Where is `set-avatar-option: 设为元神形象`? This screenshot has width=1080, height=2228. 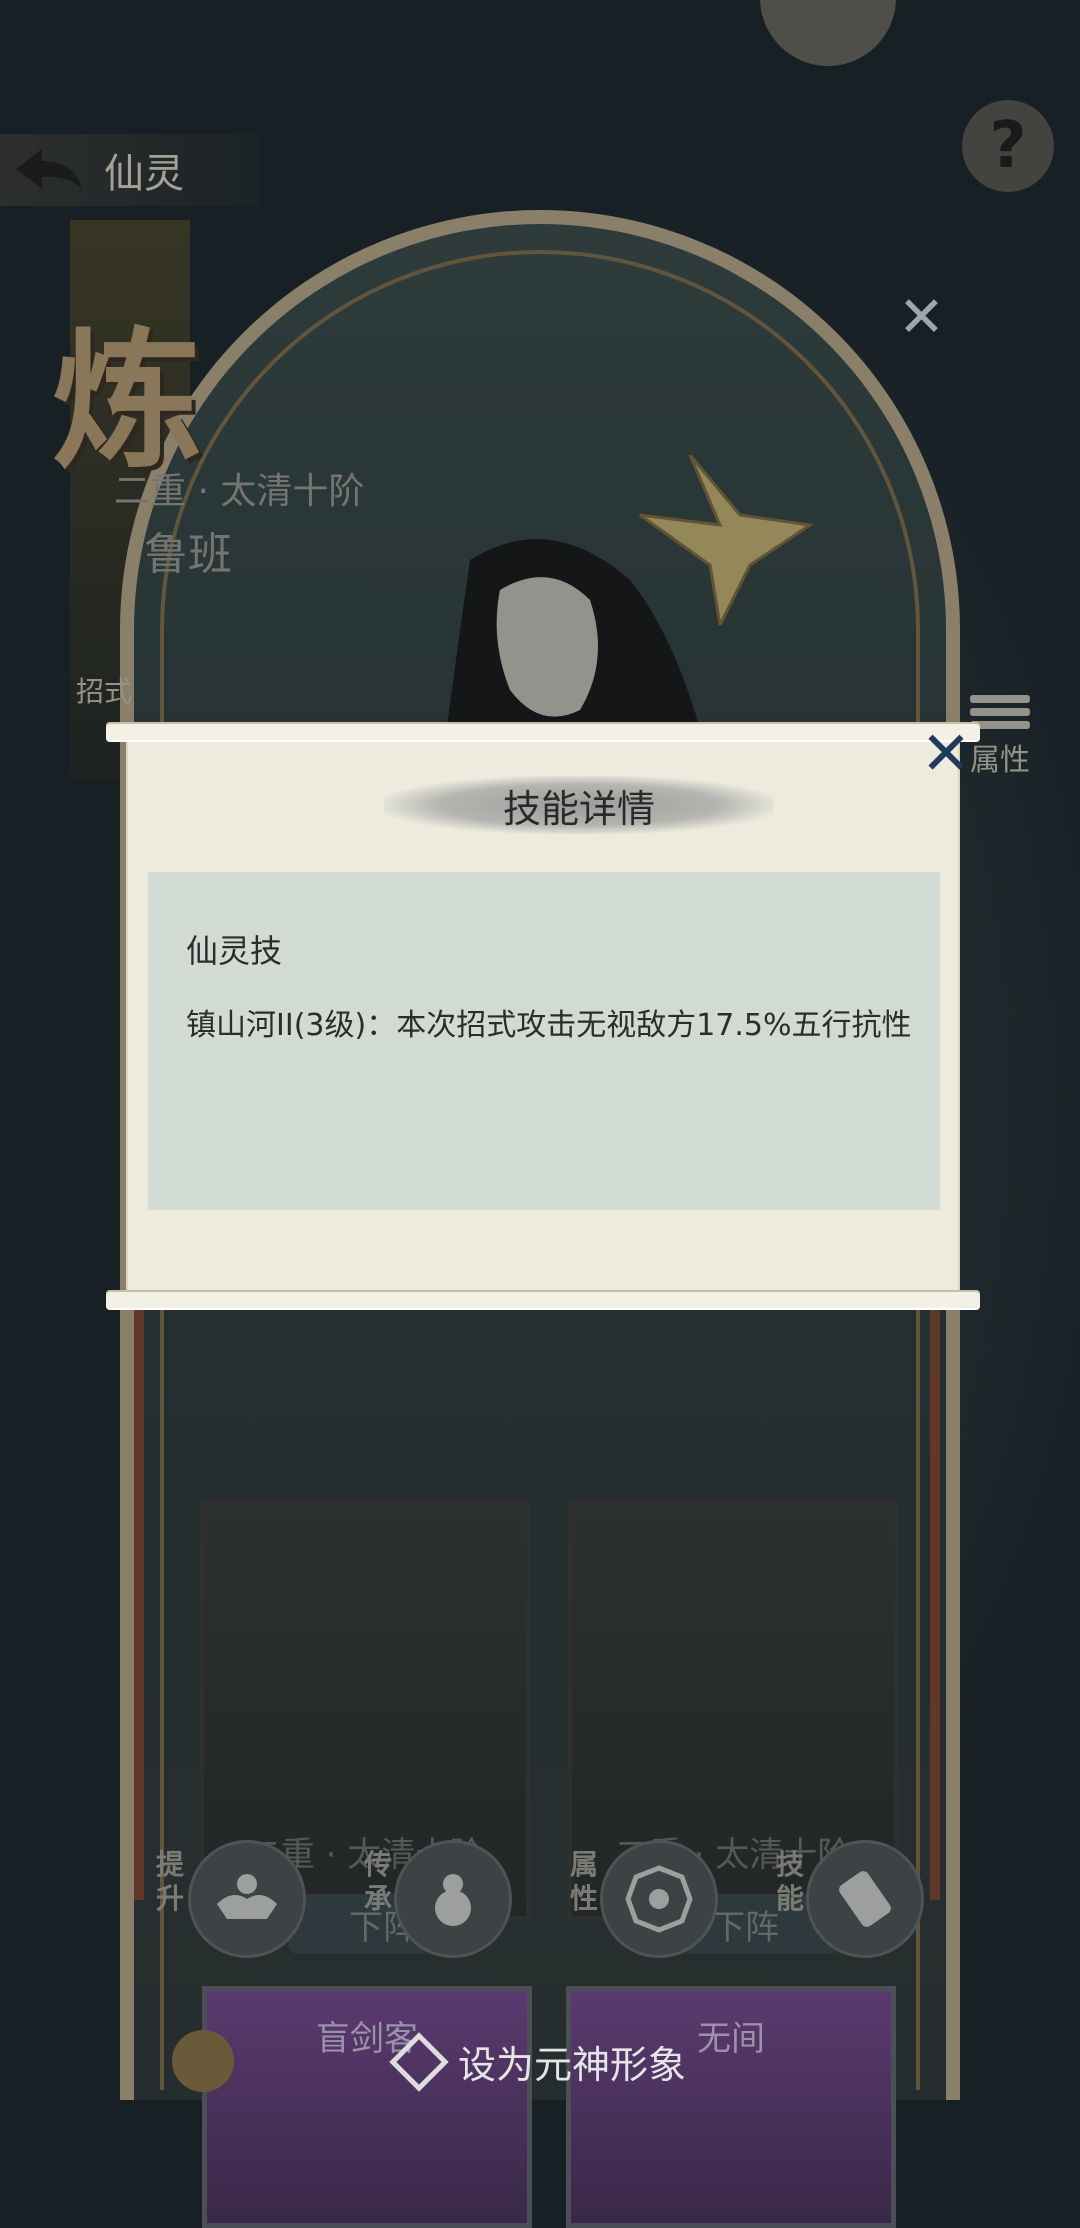
set-avatar-option: 设为元神形象 is located at coordinates (538, 2061).